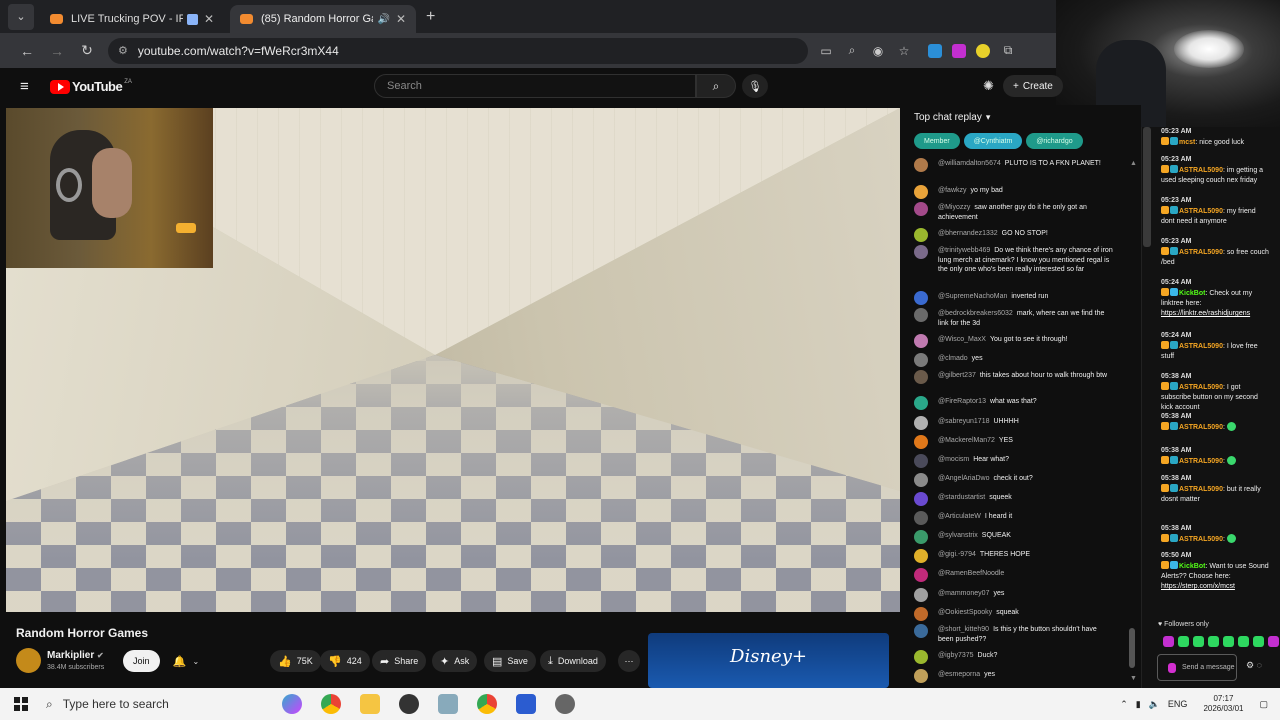 The height and width of the screenshot is (720, 1280). Describe the element at coordinates (295, 661) in the screenshot. I see `like-button: 👍 75K` at that location.